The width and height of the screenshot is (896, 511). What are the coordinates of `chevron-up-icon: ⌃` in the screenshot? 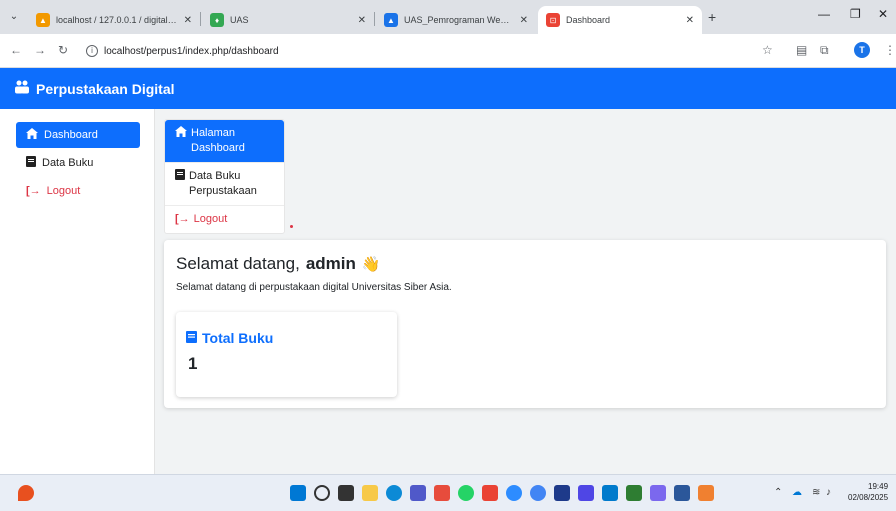 It's located at (778, 492).